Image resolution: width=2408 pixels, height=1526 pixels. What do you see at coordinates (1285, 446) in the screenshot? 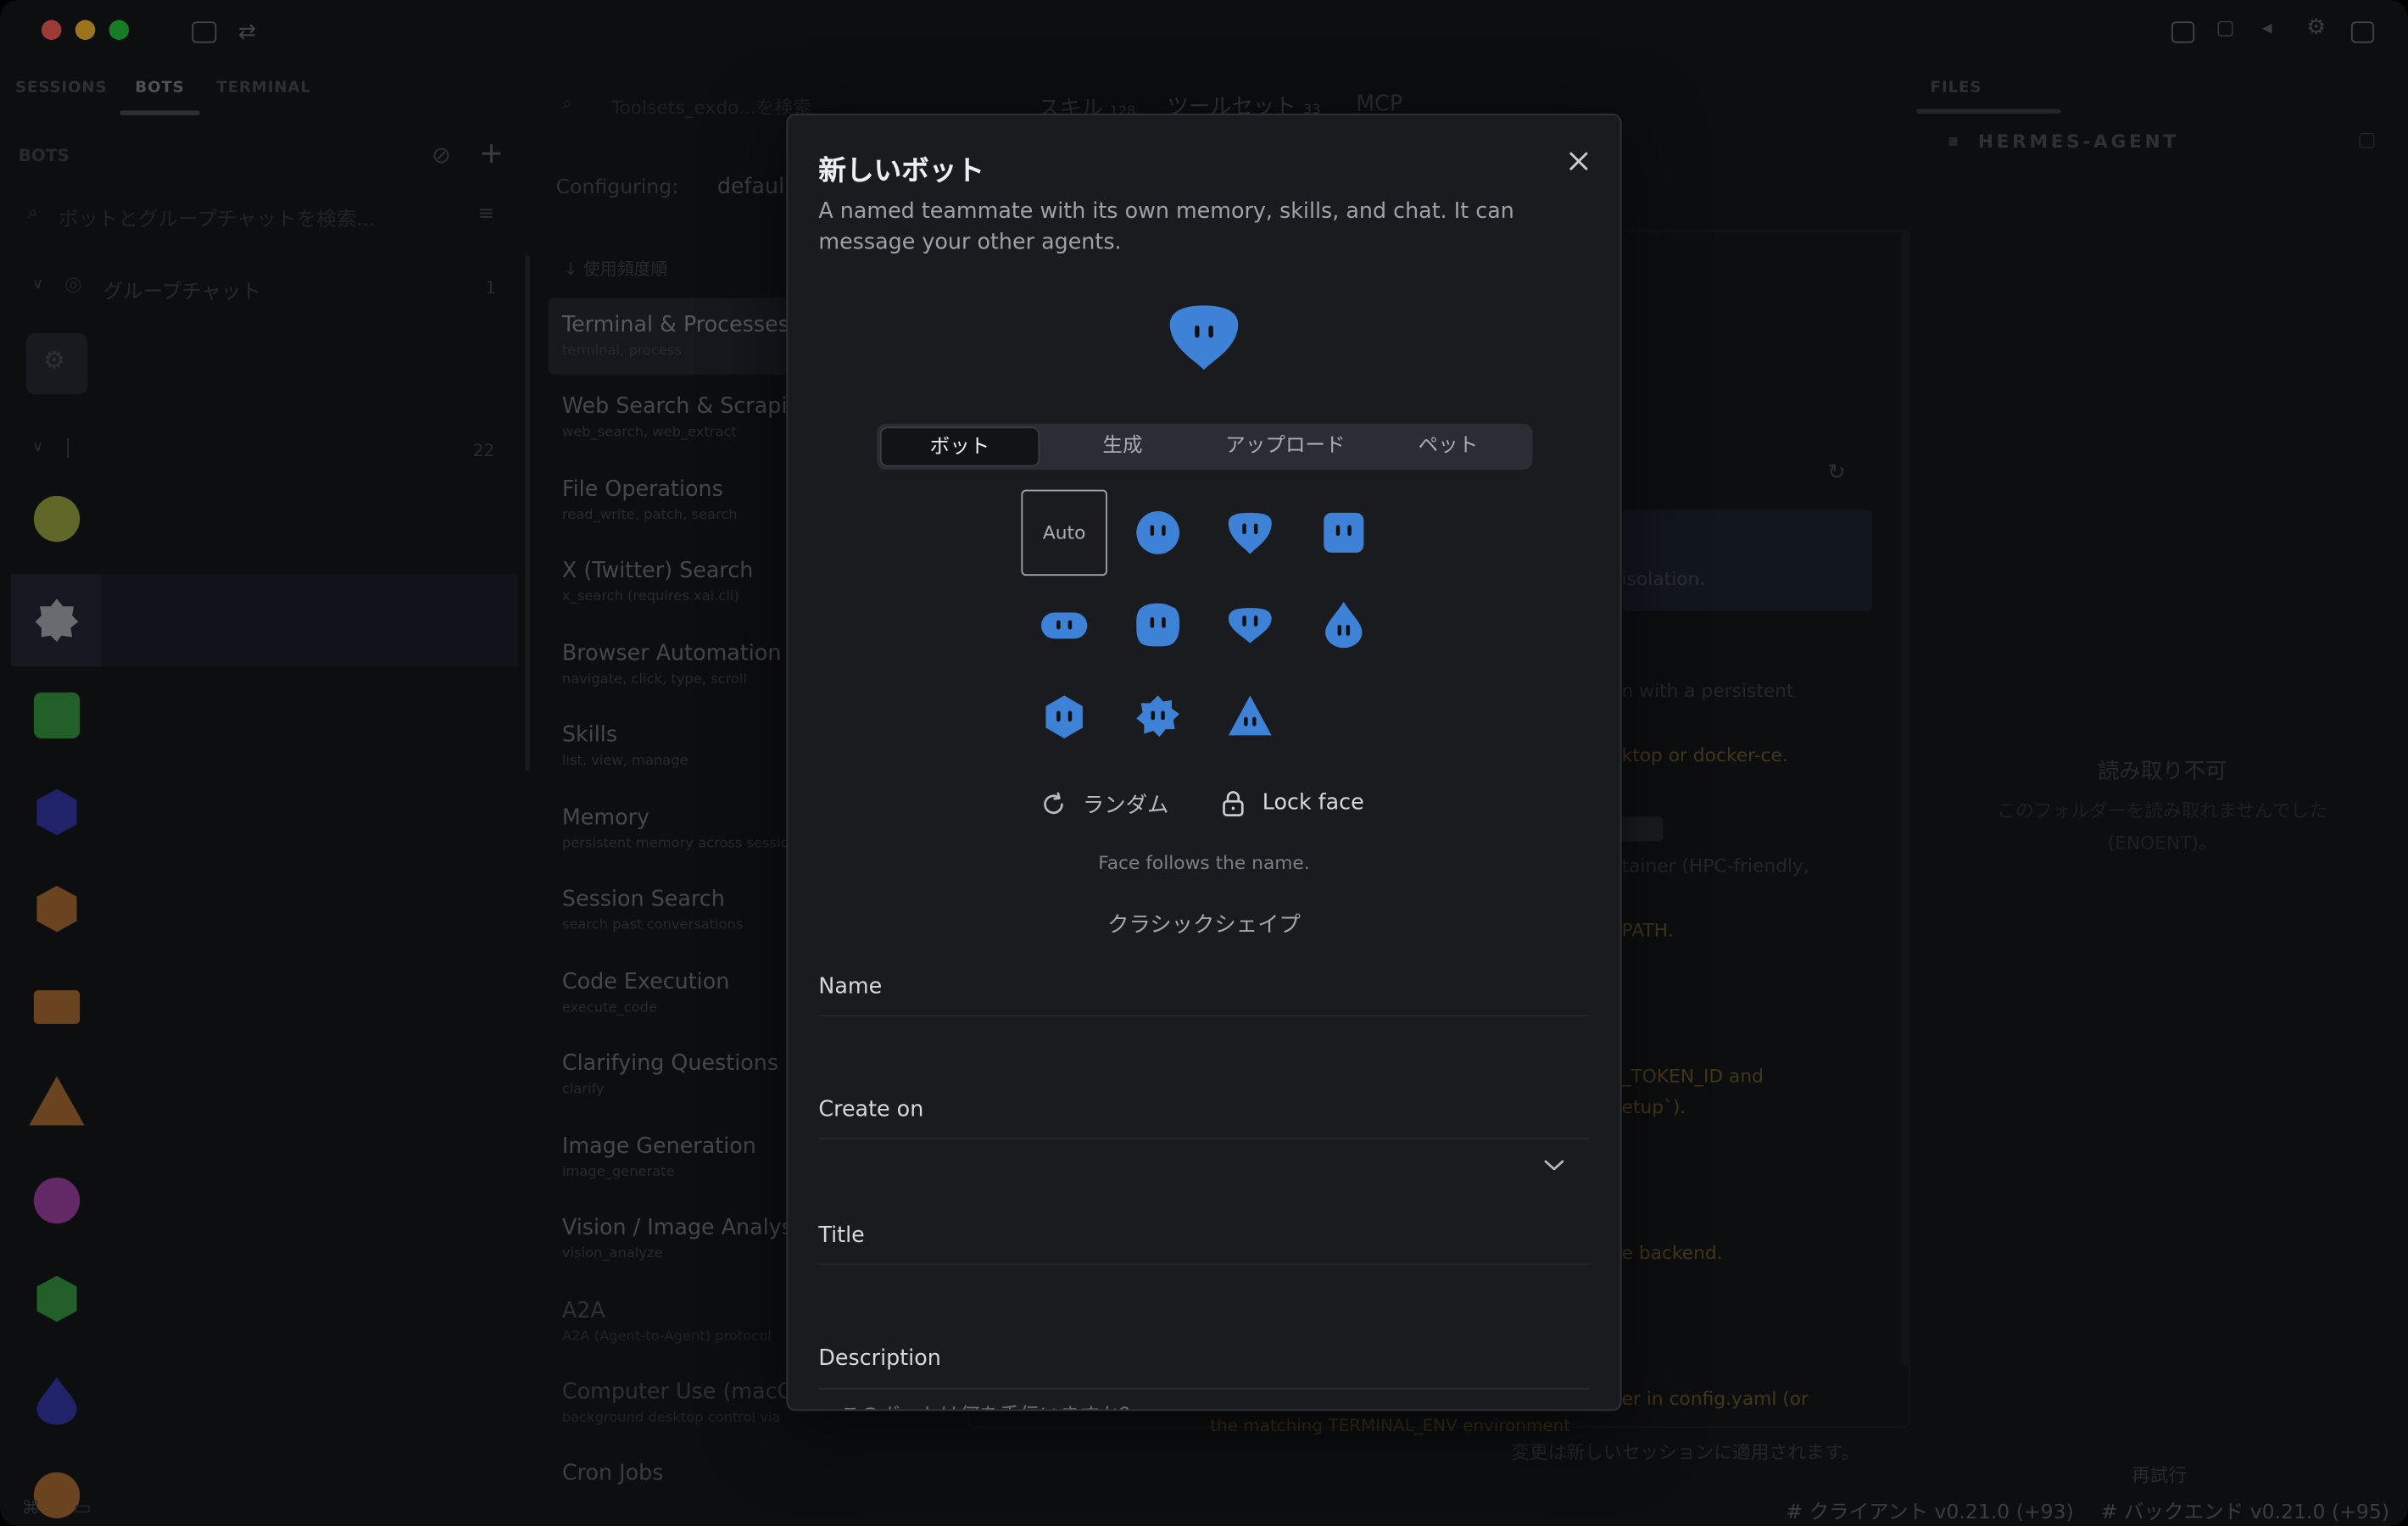
I see `tab-upload: アップロード` at bounding box center [1285, 446].